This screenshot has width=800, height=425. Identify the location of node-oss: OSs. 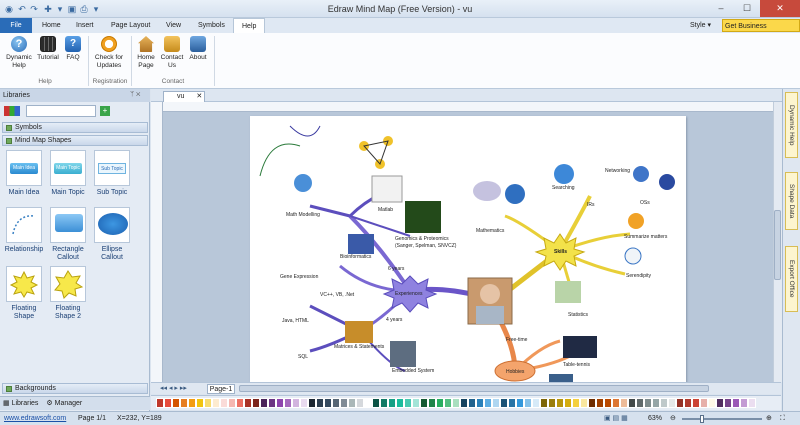
(645, 203).